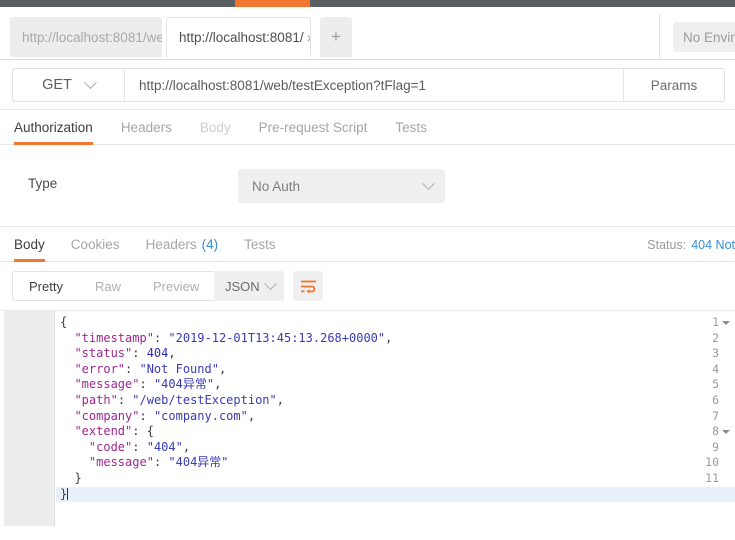 The width and height of the screenshot is (735, 540). Describe the element at coordinates (171, 244) in the screenshot. I see `response-tab-headers-label: Headers` at that location.